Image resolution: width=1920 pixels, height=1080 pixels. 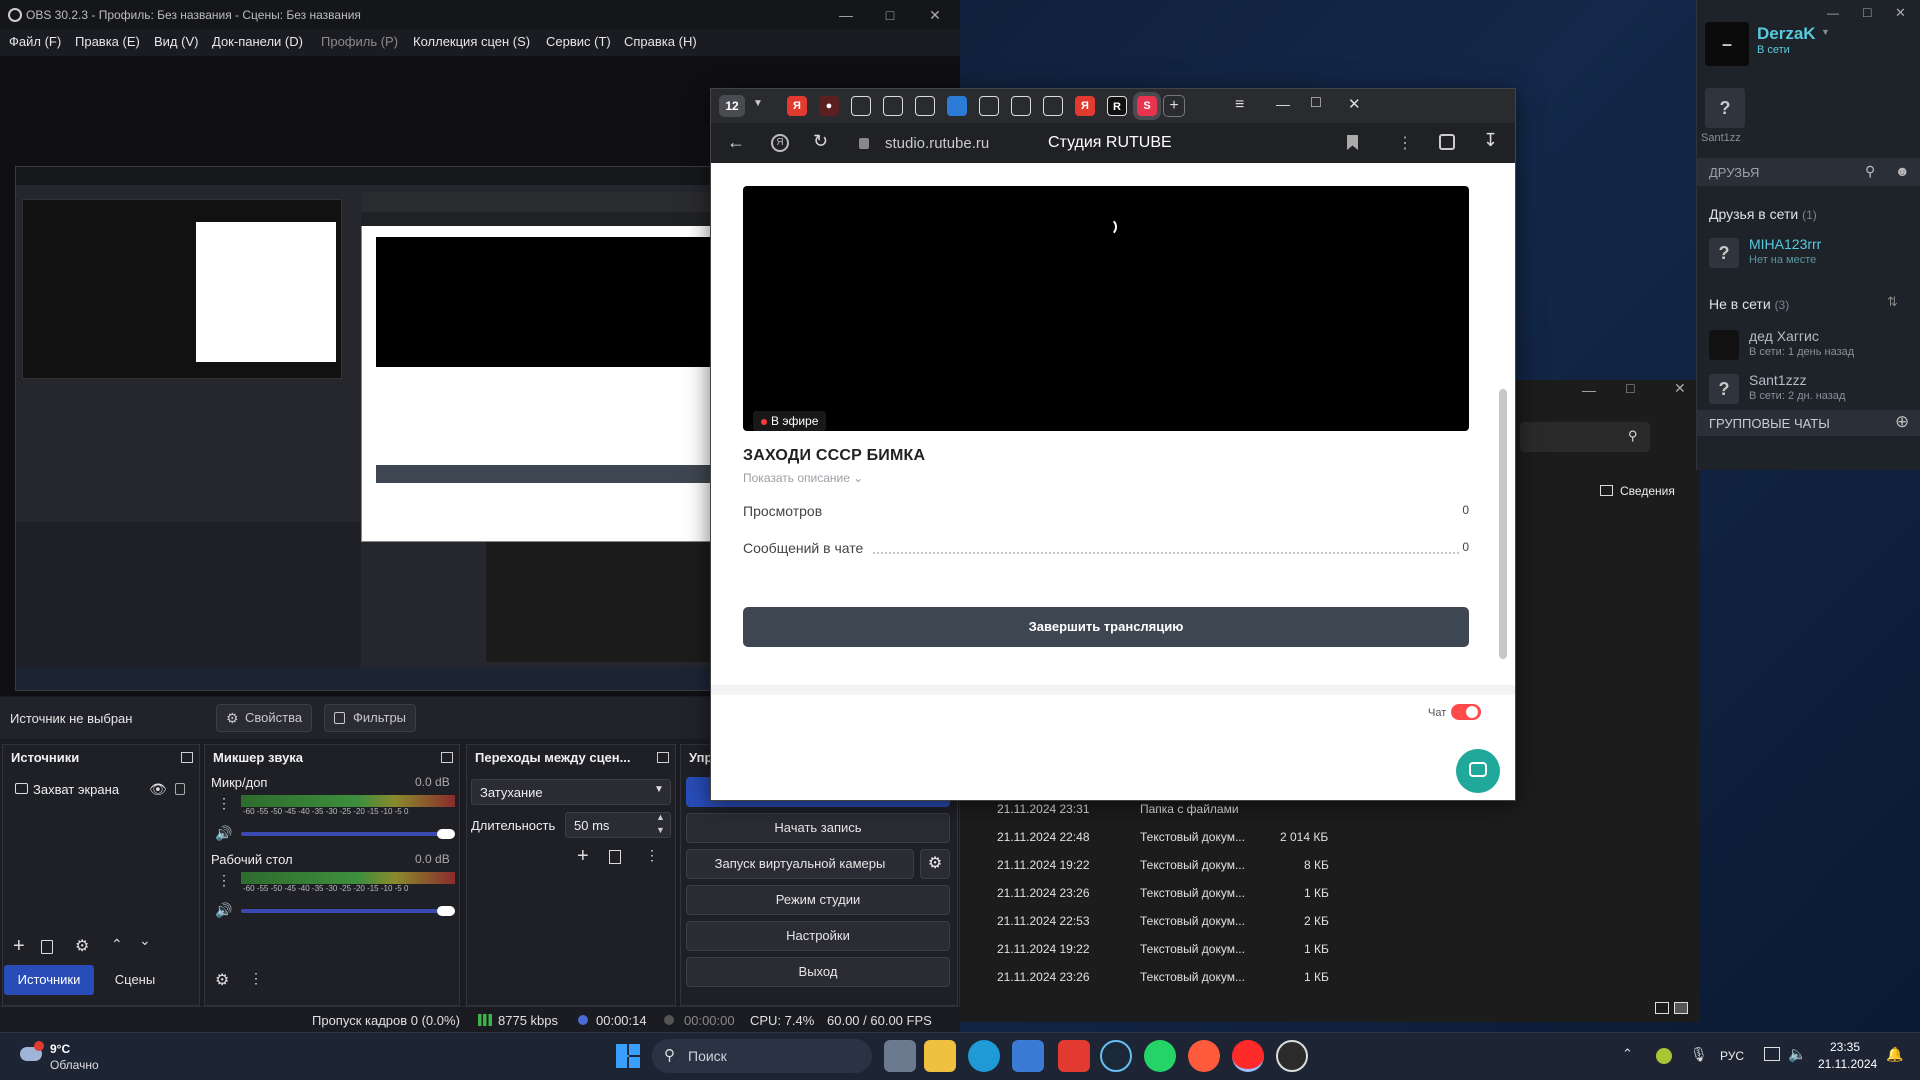 I want to click on speaker-icon: 🔊, so click(x=223, y=910).